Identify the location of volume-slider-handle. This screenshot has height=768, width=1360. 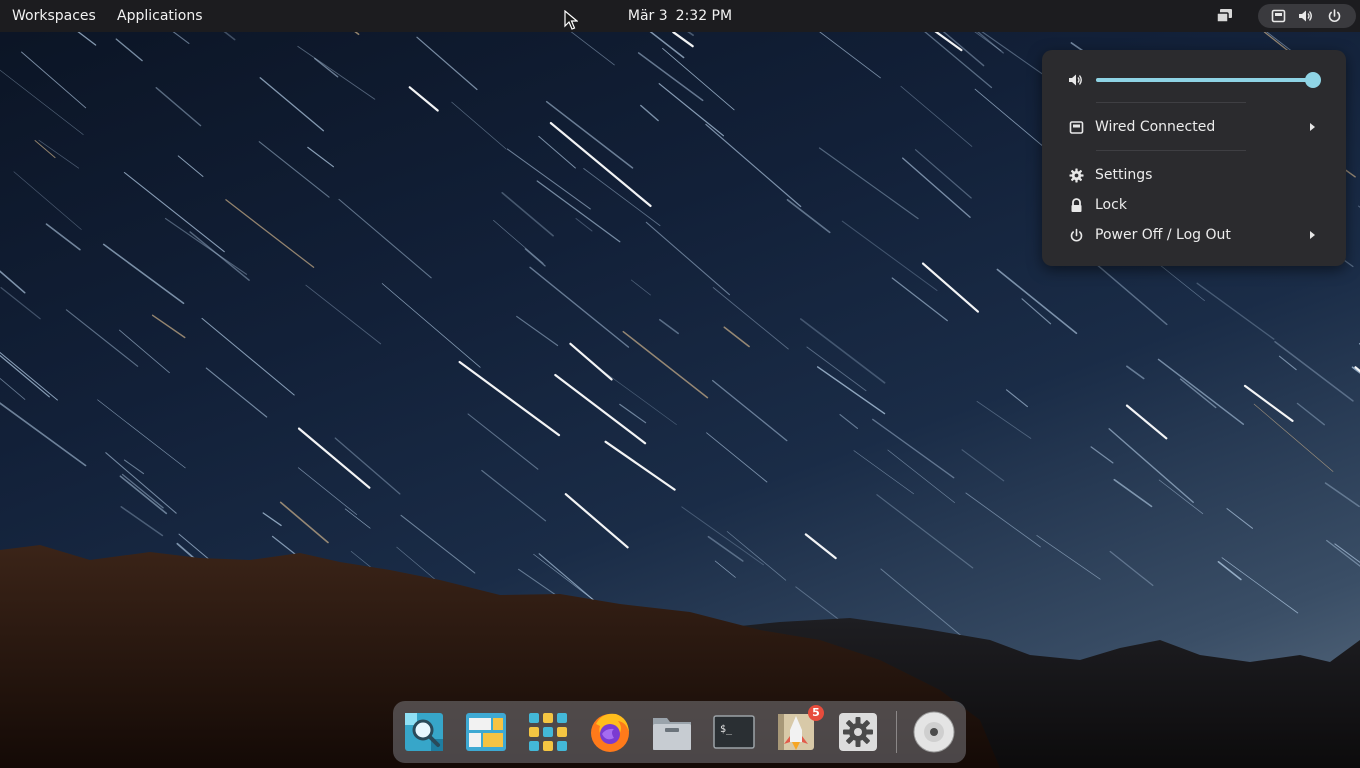
(1313, 80).